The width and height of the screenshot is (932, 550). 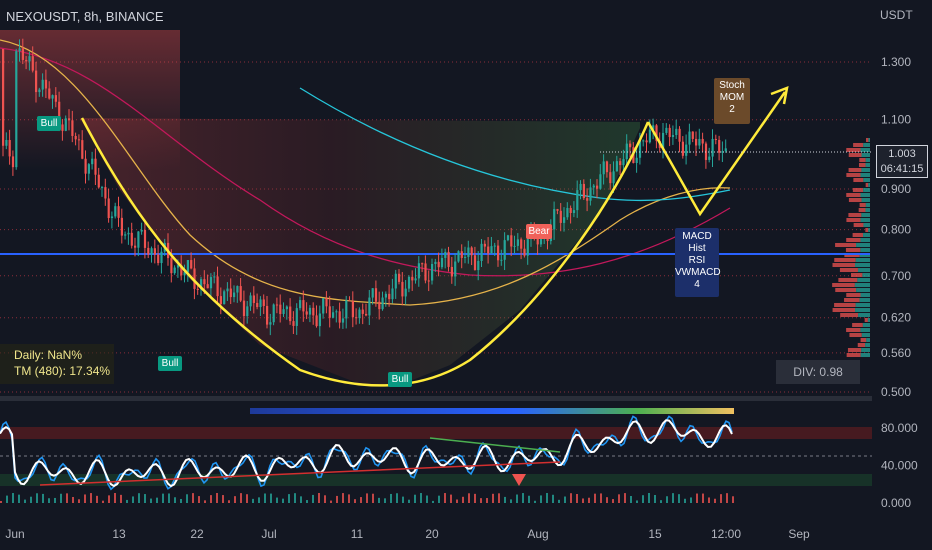 I want to click on divergence-value: DIV: 0.98, so click(x=818, y=372).